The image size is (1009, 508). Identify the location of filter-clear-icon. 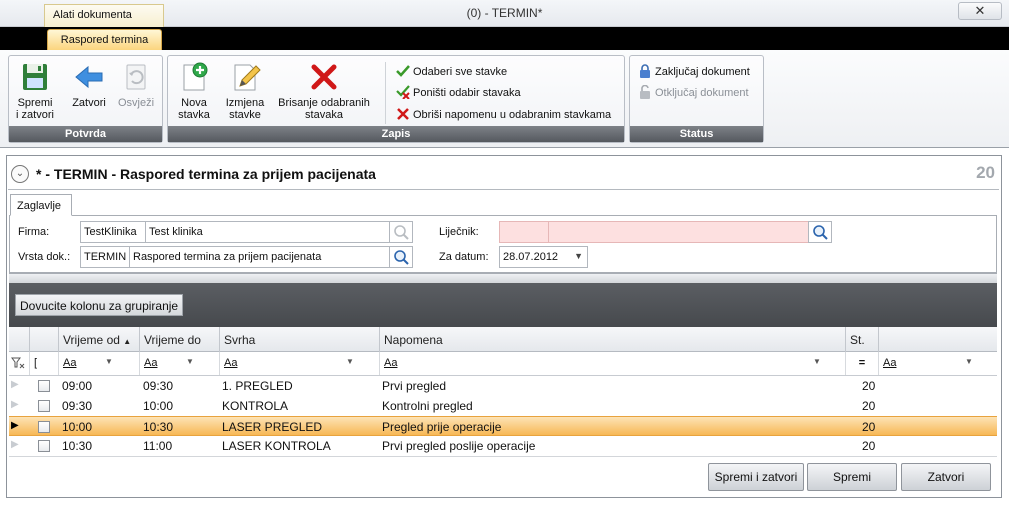
(19, 363).